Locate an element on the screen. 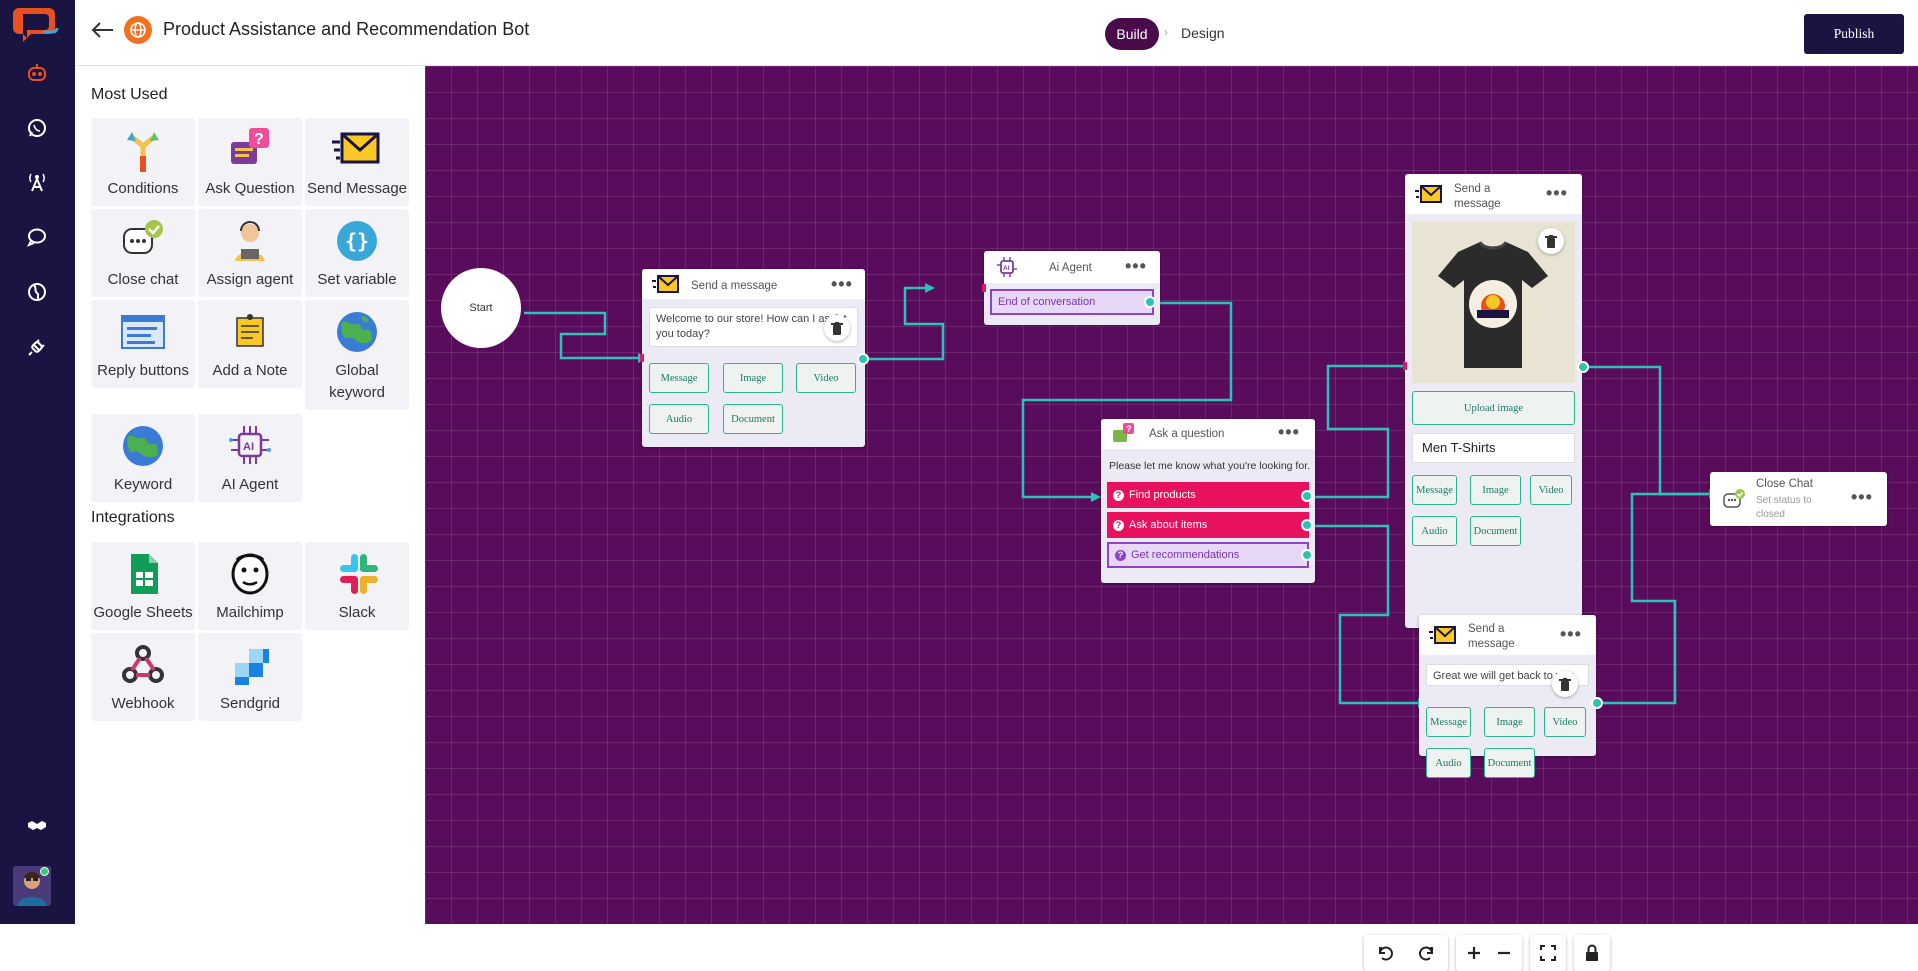 This screenshot has width=1918, height=971. palette-item-set-variable: {} Set variable is located at coordinates (357, 253).